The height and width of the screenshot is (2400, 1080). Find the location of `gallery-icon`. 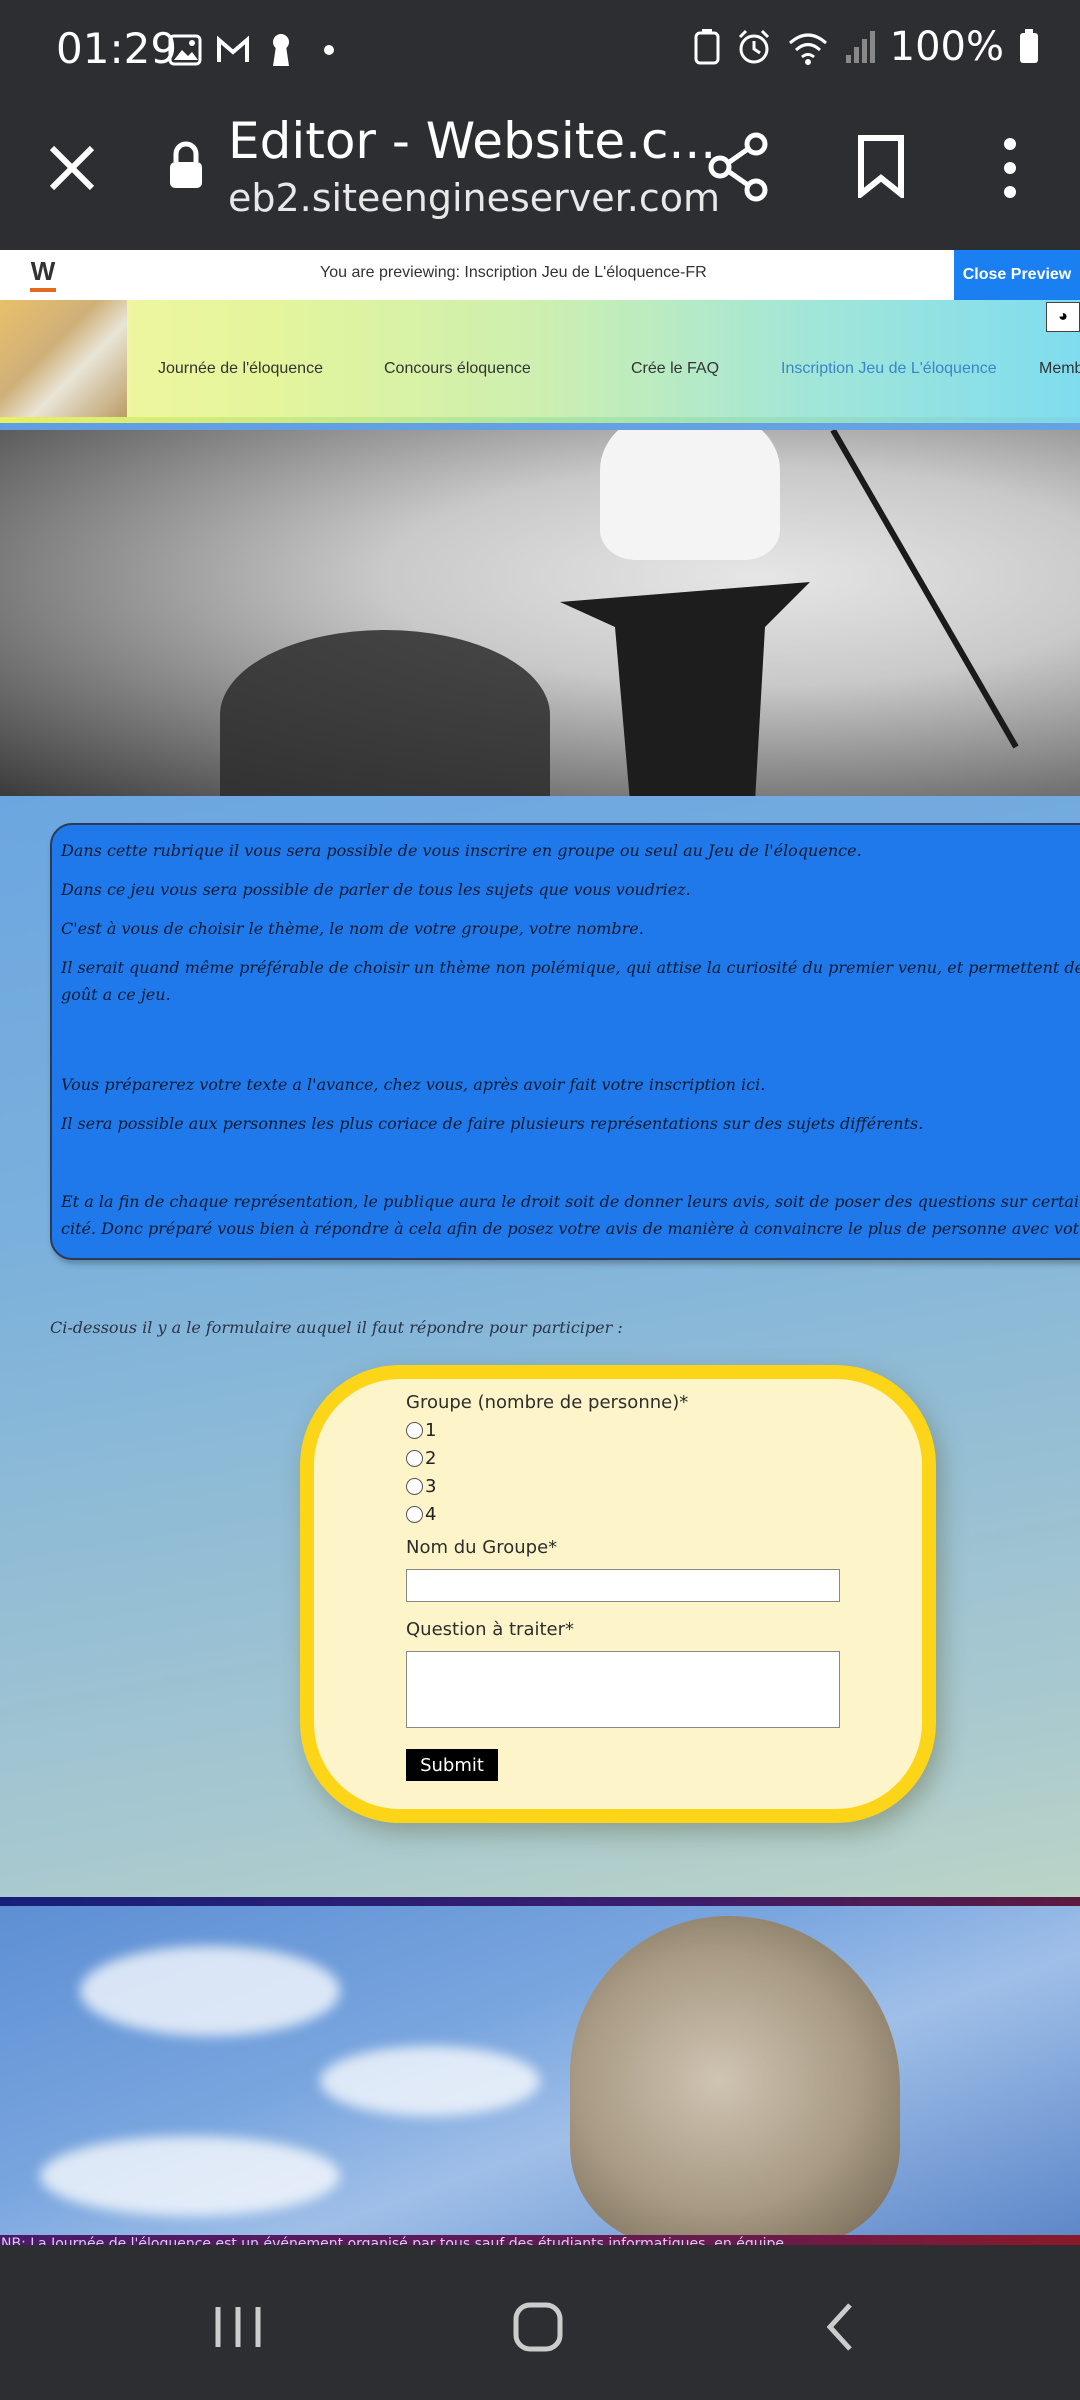

gallery-icon is located at coordinates (185, 50).